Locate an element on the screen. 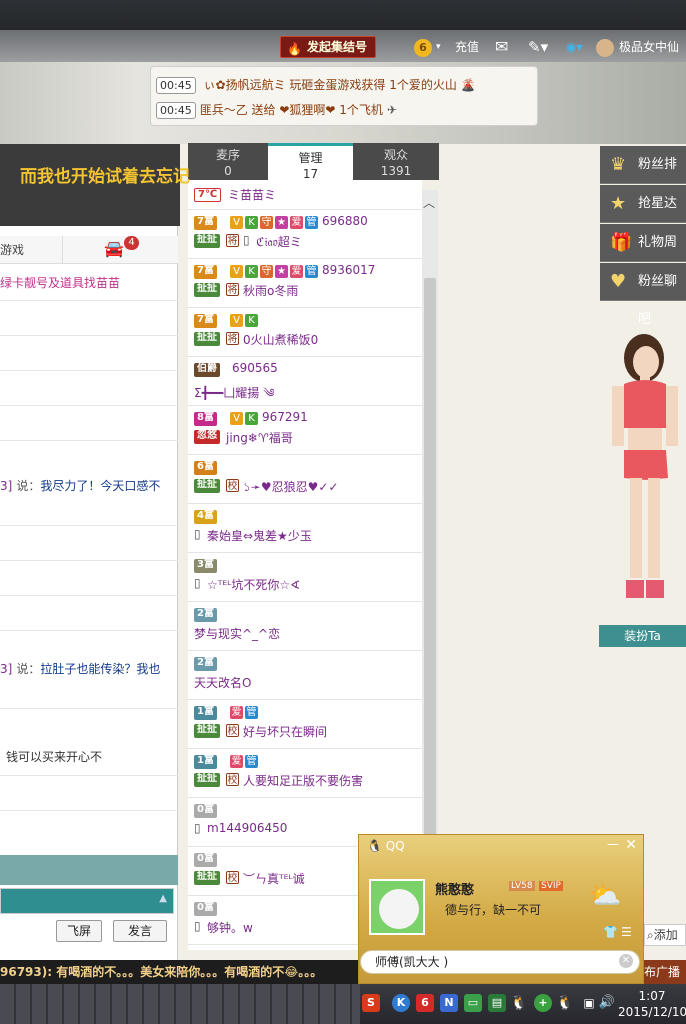 The height and width of the screenshot is (1024, 686). recharge-link: 充值 is located at coordinates (467, 47).